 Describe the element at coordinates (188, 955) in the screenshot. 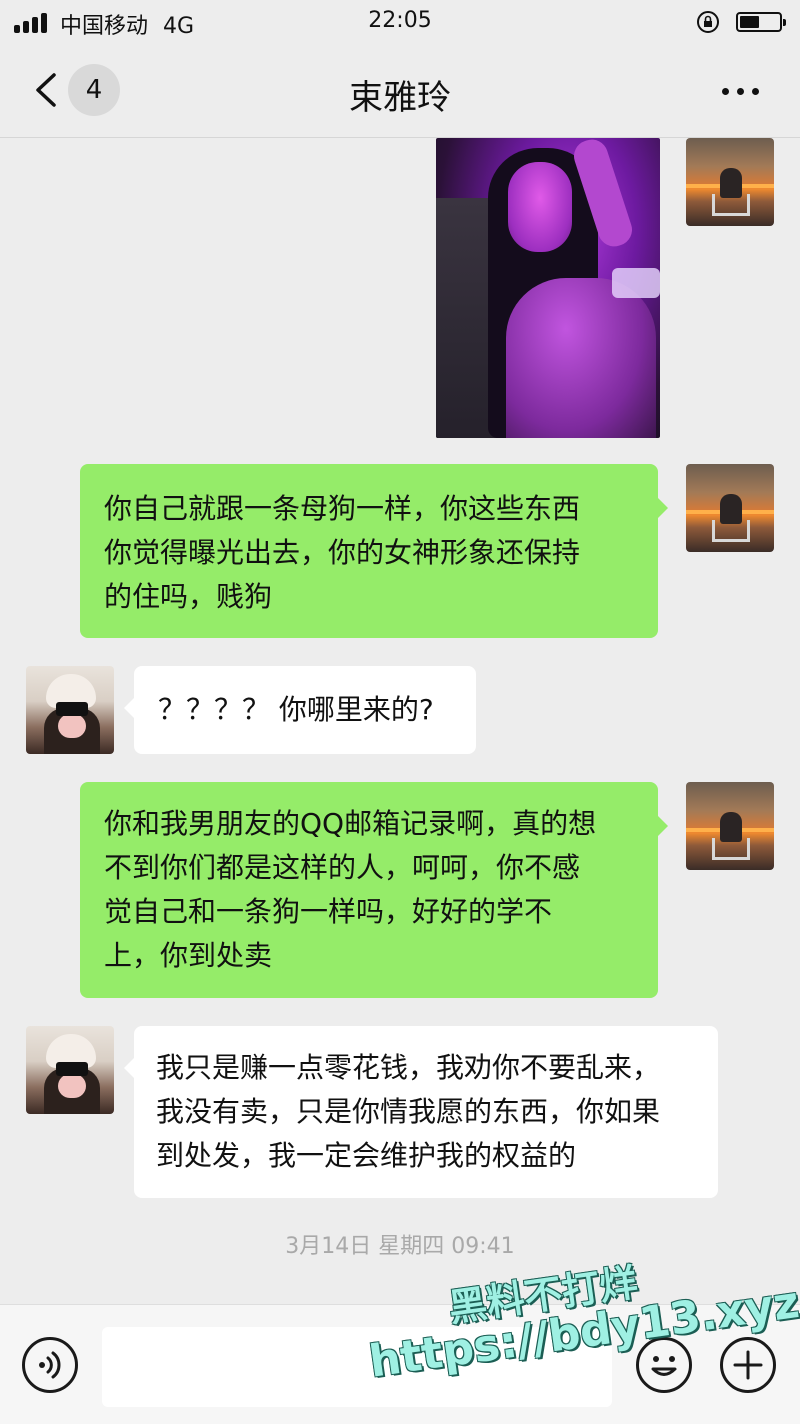

I see `message-line: 上，你到处卖` at that location.